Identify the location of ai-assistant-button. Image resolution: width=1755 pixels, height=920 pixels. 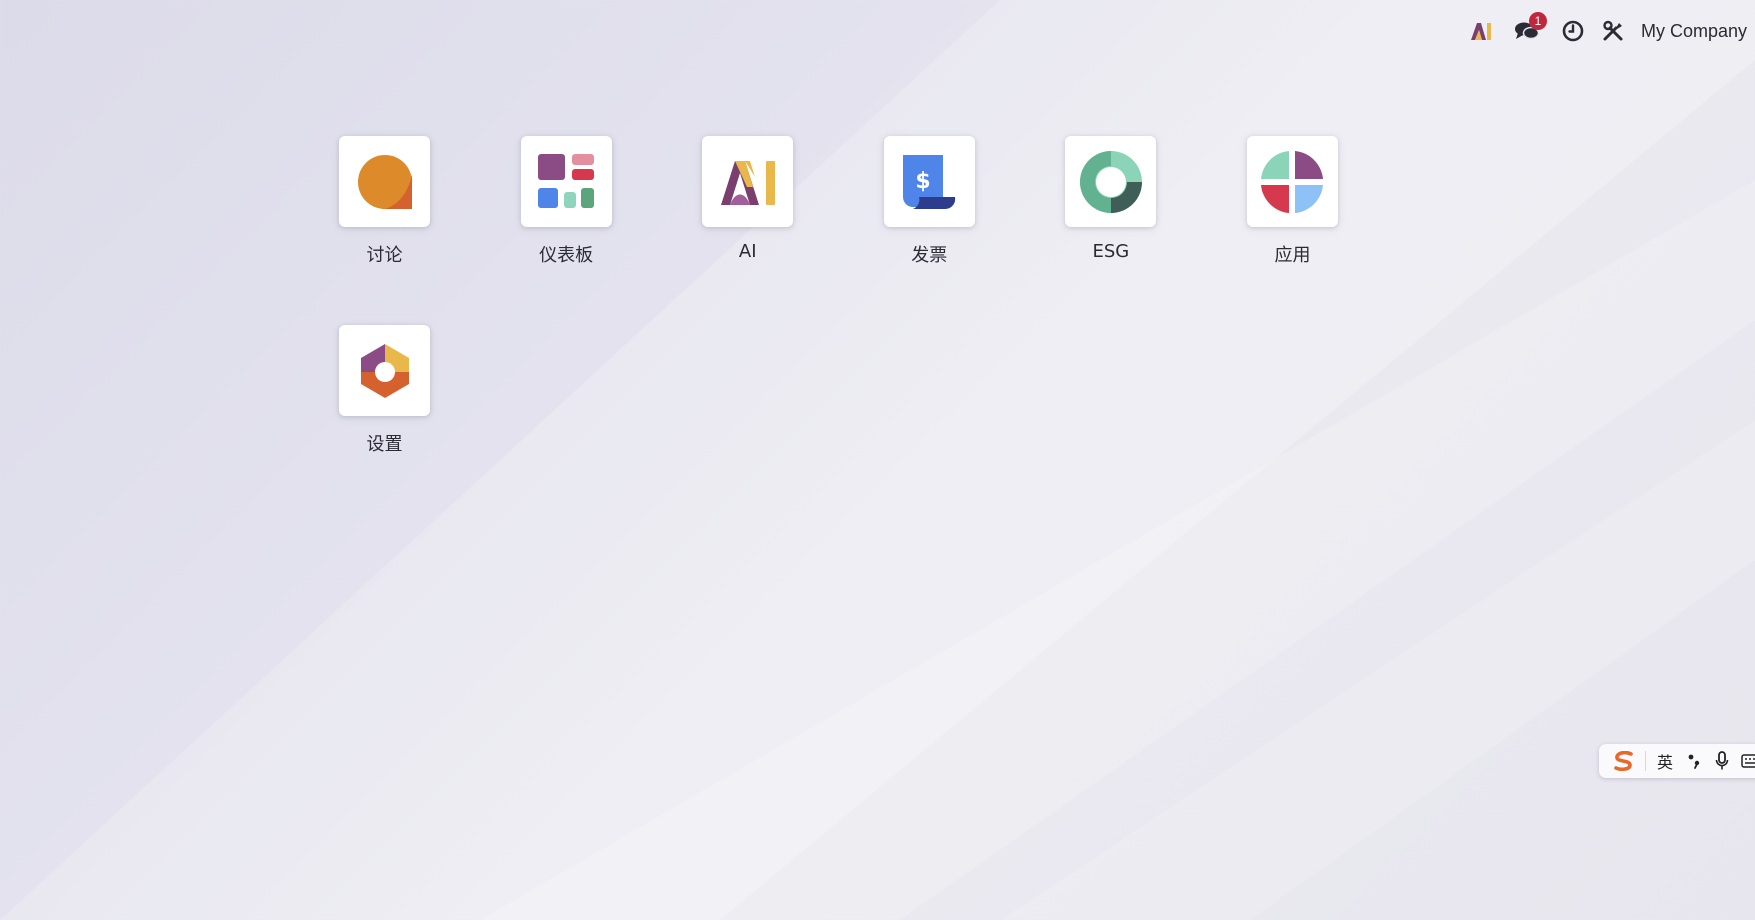
(1481, 31).